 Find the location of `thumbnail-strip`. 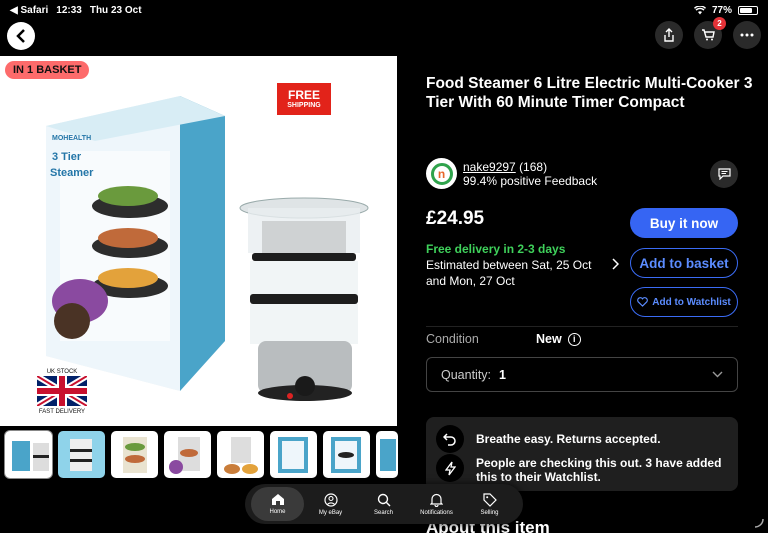

thumbnail-strip is located at coordinates (201, 454).